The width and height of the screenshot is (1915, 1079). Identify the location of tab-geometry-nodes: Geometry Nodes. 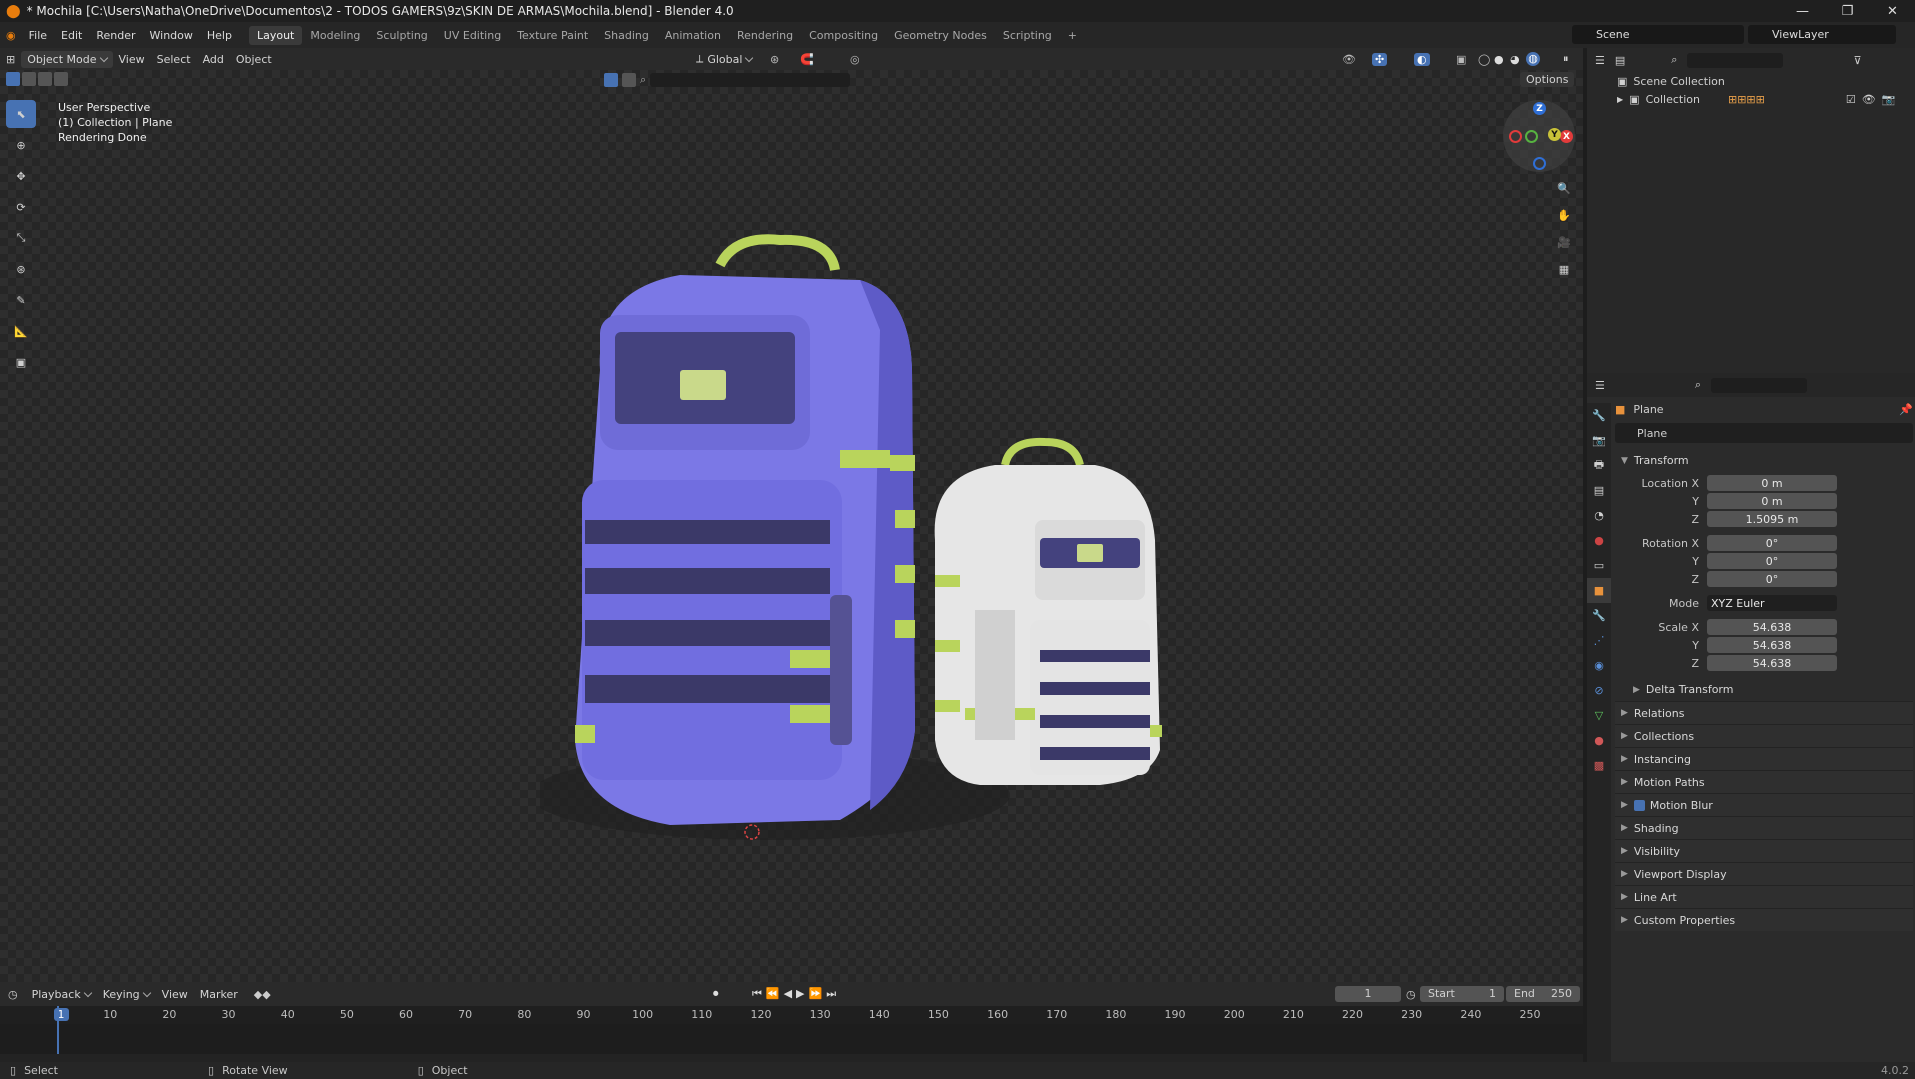
(940, 35).